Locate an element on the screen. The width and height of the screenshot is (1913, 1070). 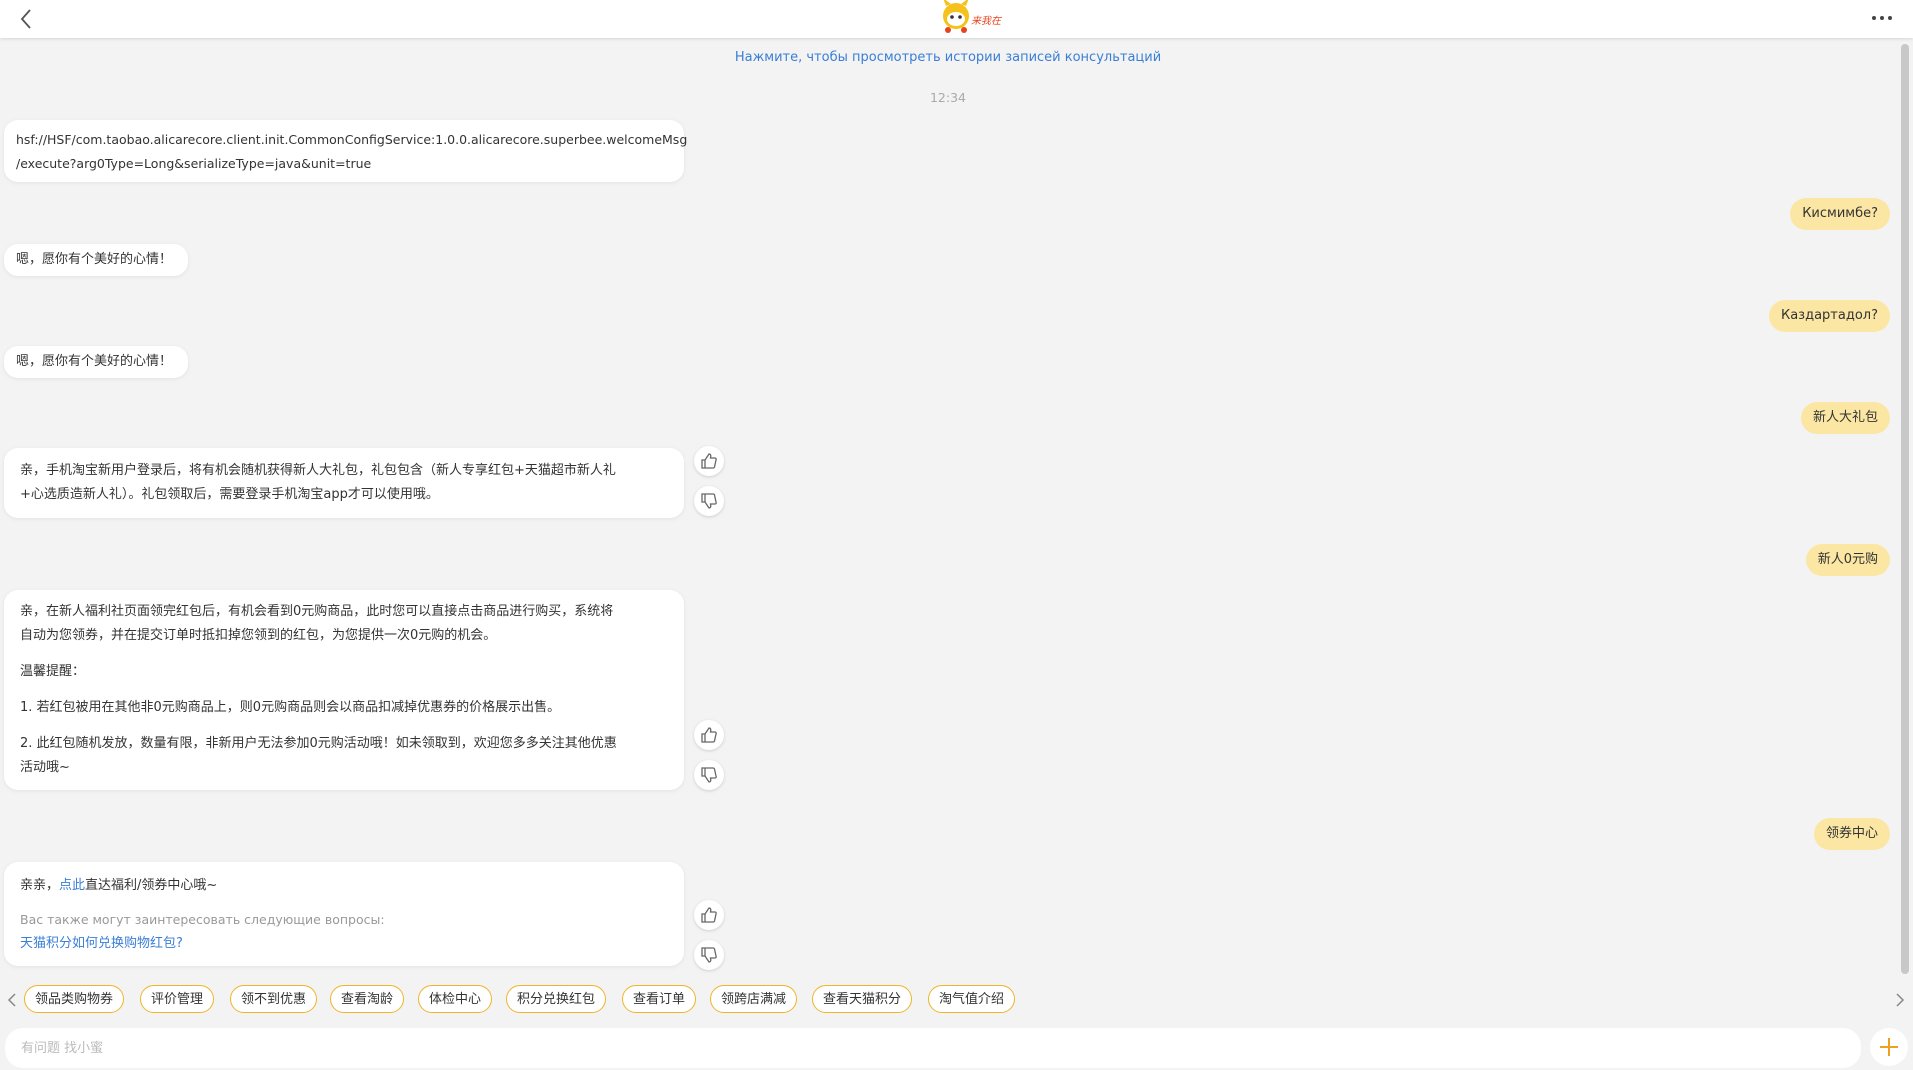
scrollbar-thumb is located at coordinates (1905, 509).